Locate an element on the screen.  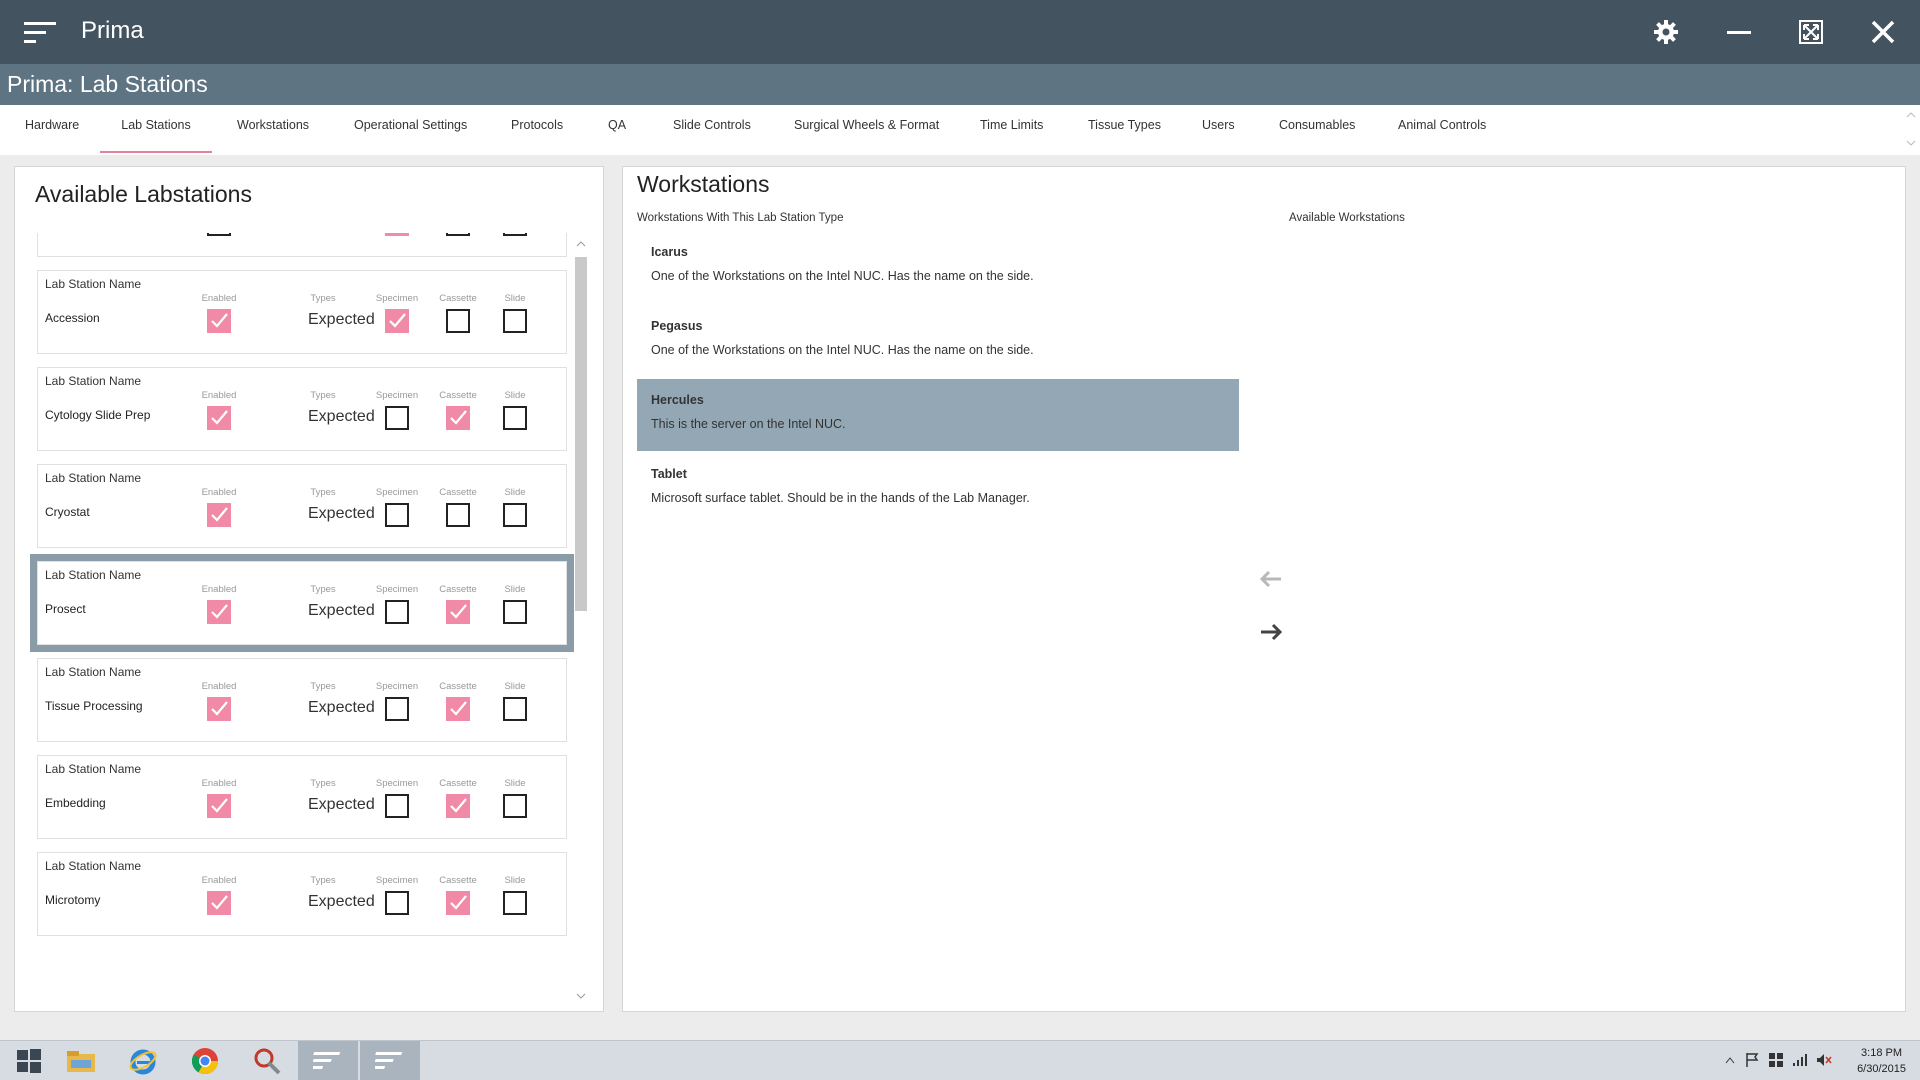
windows-start-icon is located at coordinates (29, 1060).